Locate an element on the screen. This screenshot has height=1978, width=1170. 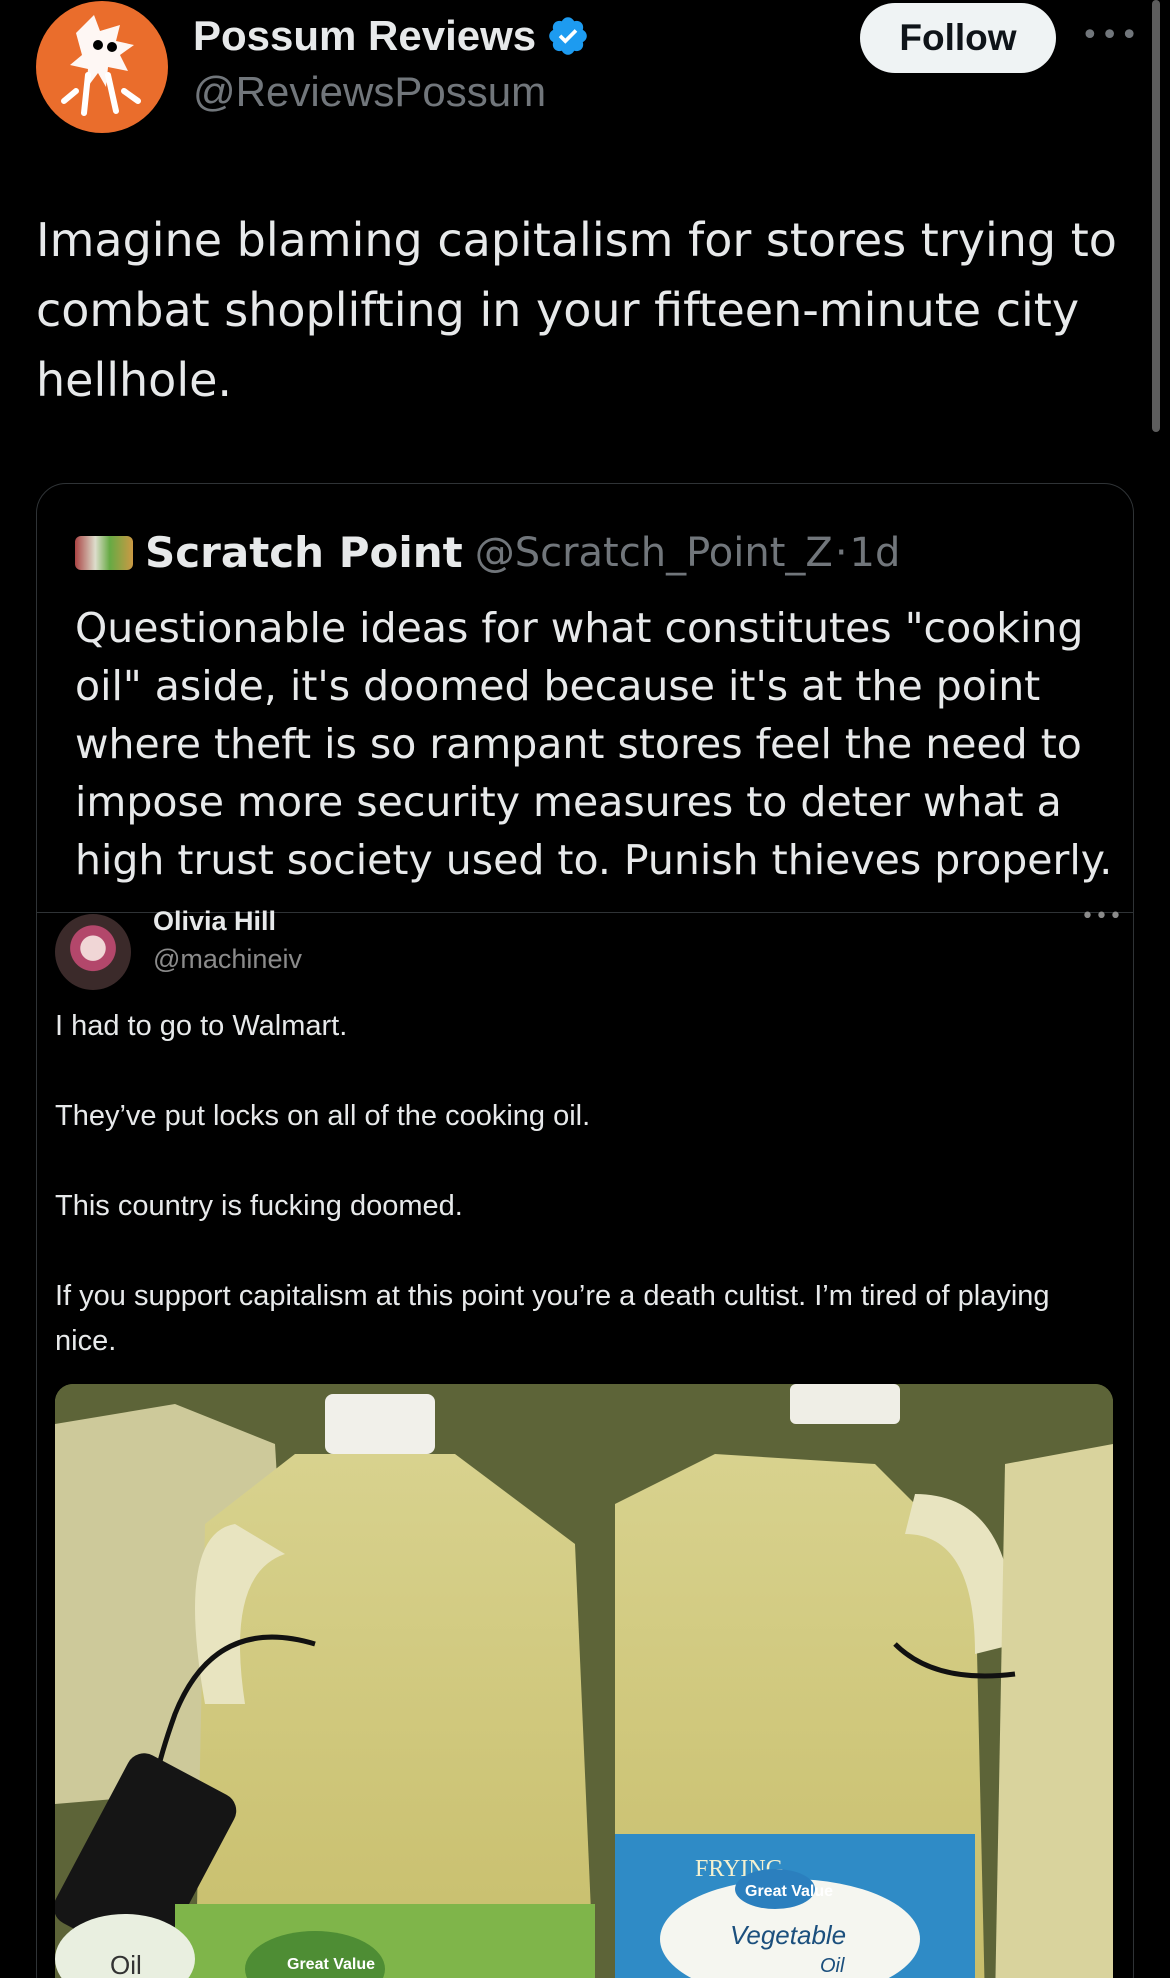
author-avatar is located at coordinates (102, 67).